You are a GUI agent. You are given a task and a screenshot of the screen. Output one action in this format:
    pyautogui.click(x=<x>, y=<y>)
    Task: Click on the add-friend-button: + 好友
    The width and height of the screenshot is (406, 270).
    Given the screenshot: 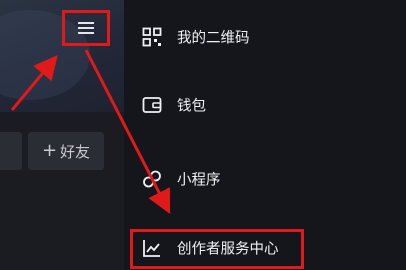 What is the action you would take?
    pyautogui.click(x=66, y=151)
    